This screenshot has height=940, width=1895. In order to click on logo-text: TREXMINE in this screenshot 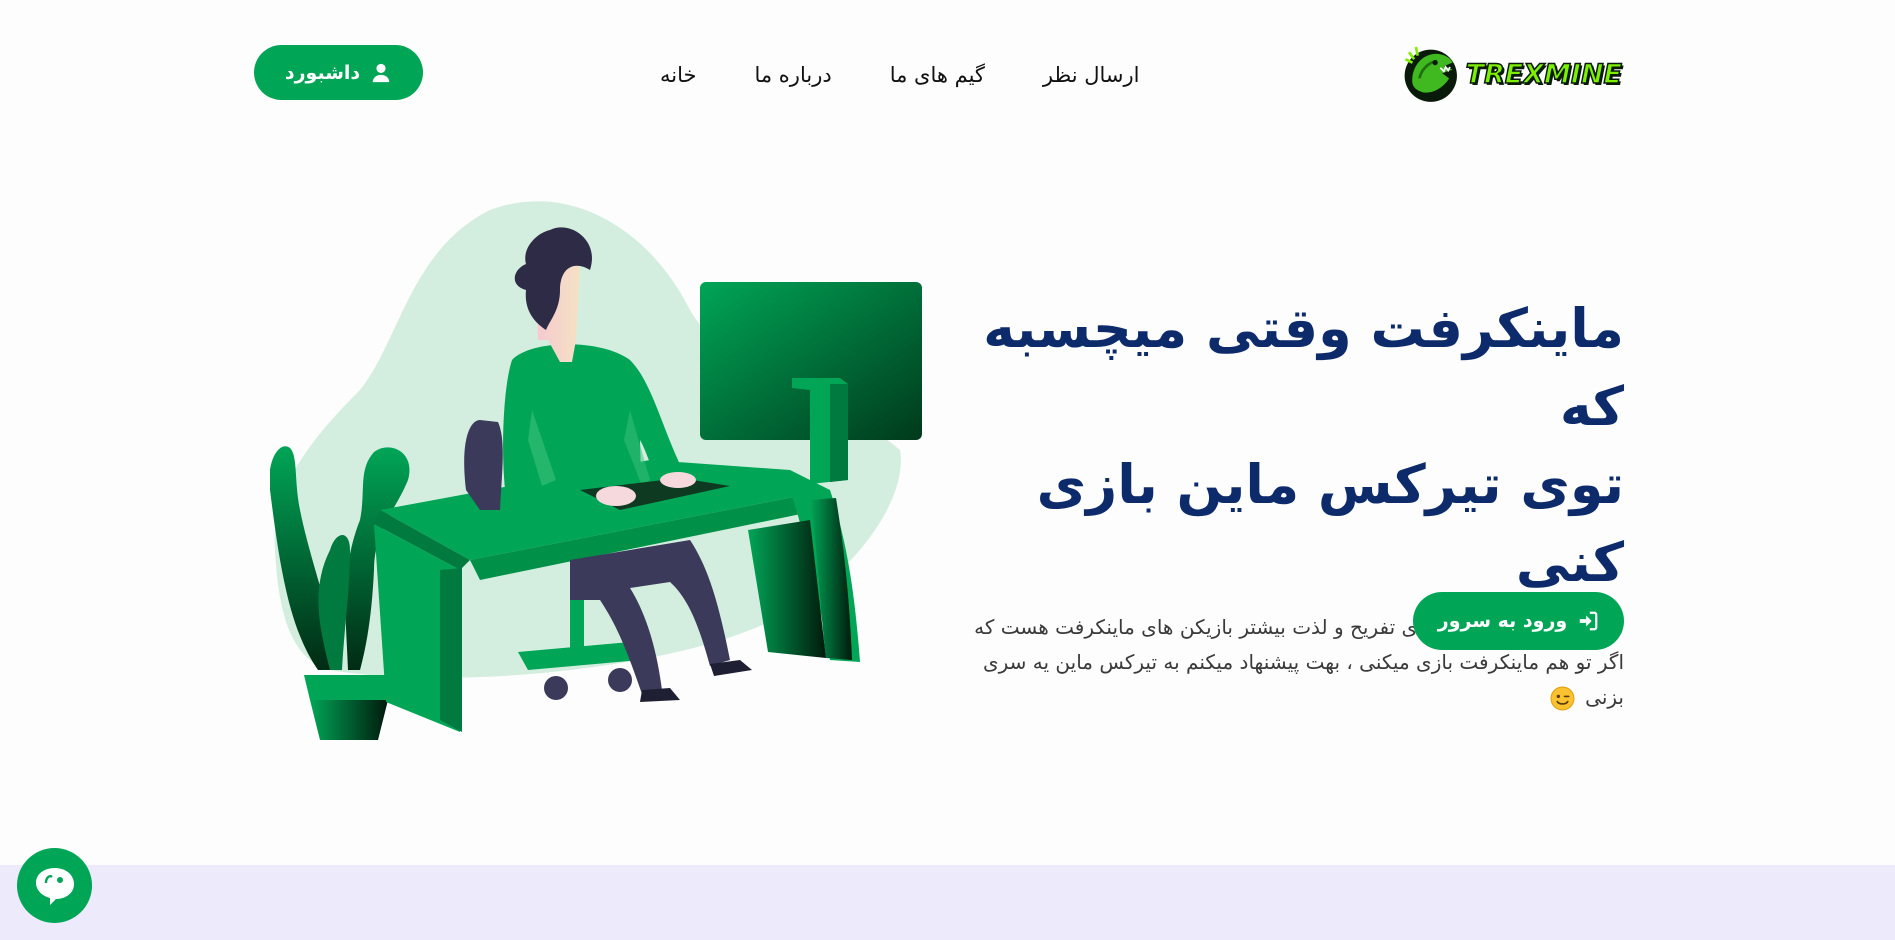, I will do `click(1544, 74)`.